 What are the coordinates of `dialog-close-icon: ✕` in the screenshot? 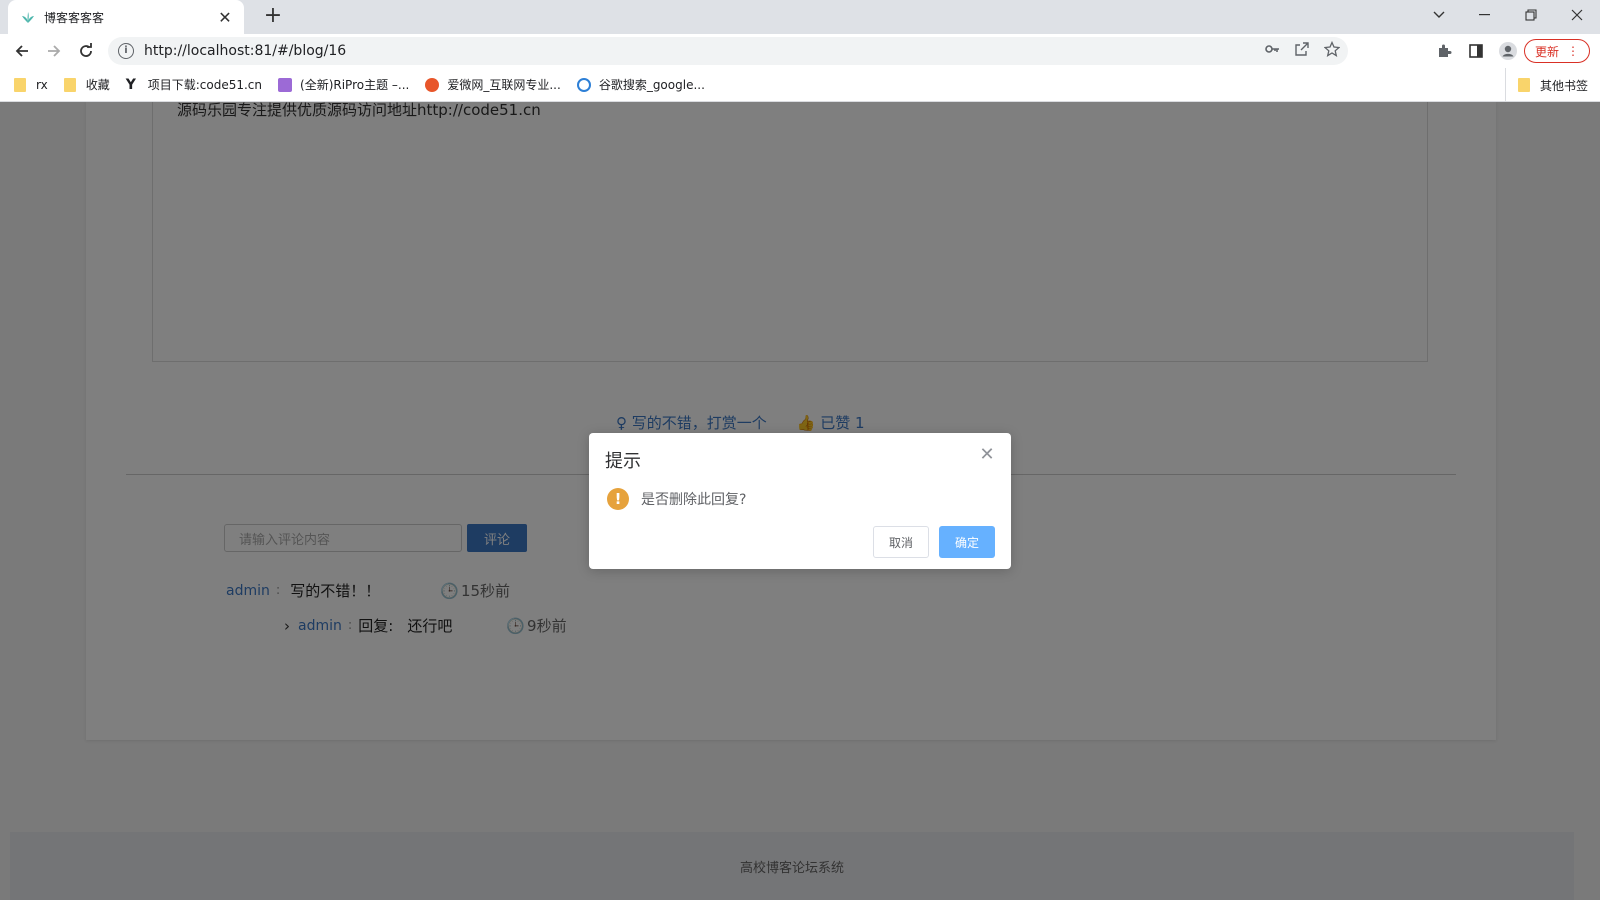 It's located at (987, 455).